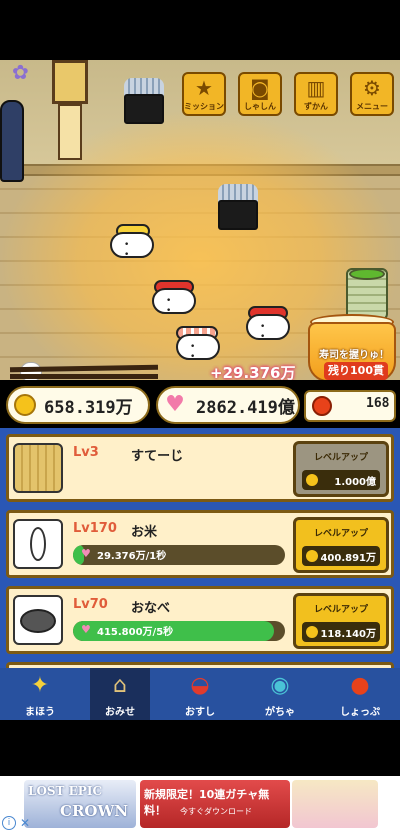  I want to click on camera-icon: ◙, so click(260, 88).